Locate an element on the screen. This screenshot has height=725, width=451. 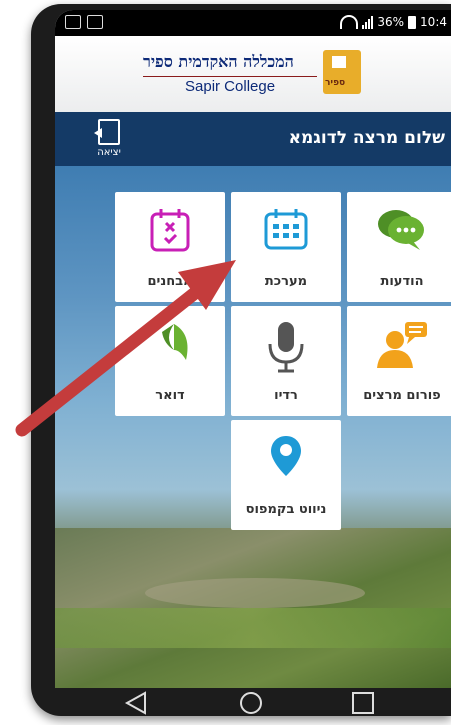
notification-icon is located at coordinates (73, 22).